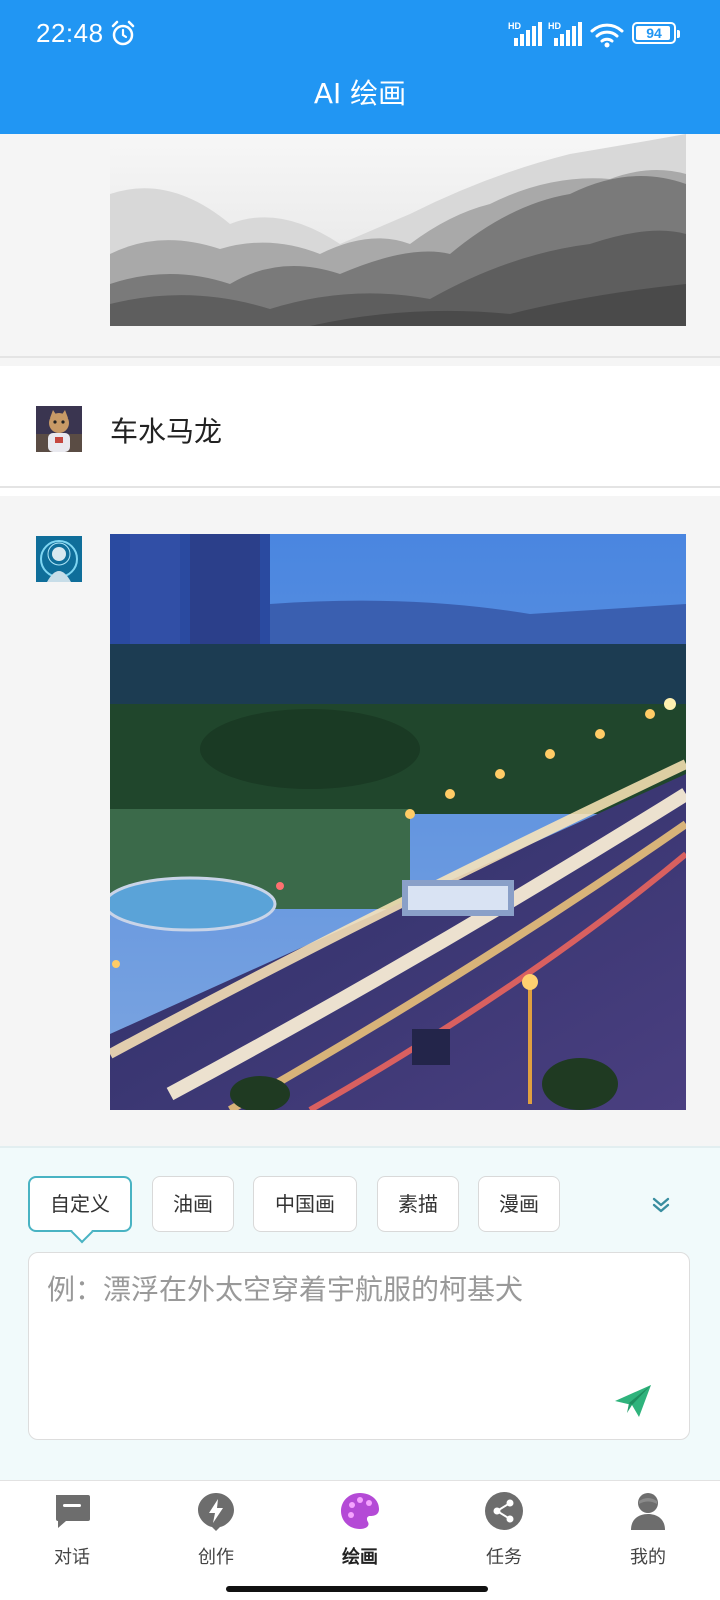 The width and height of the screenshot is (720, 1600). I want to click on share-icon, so click(504, 1511).